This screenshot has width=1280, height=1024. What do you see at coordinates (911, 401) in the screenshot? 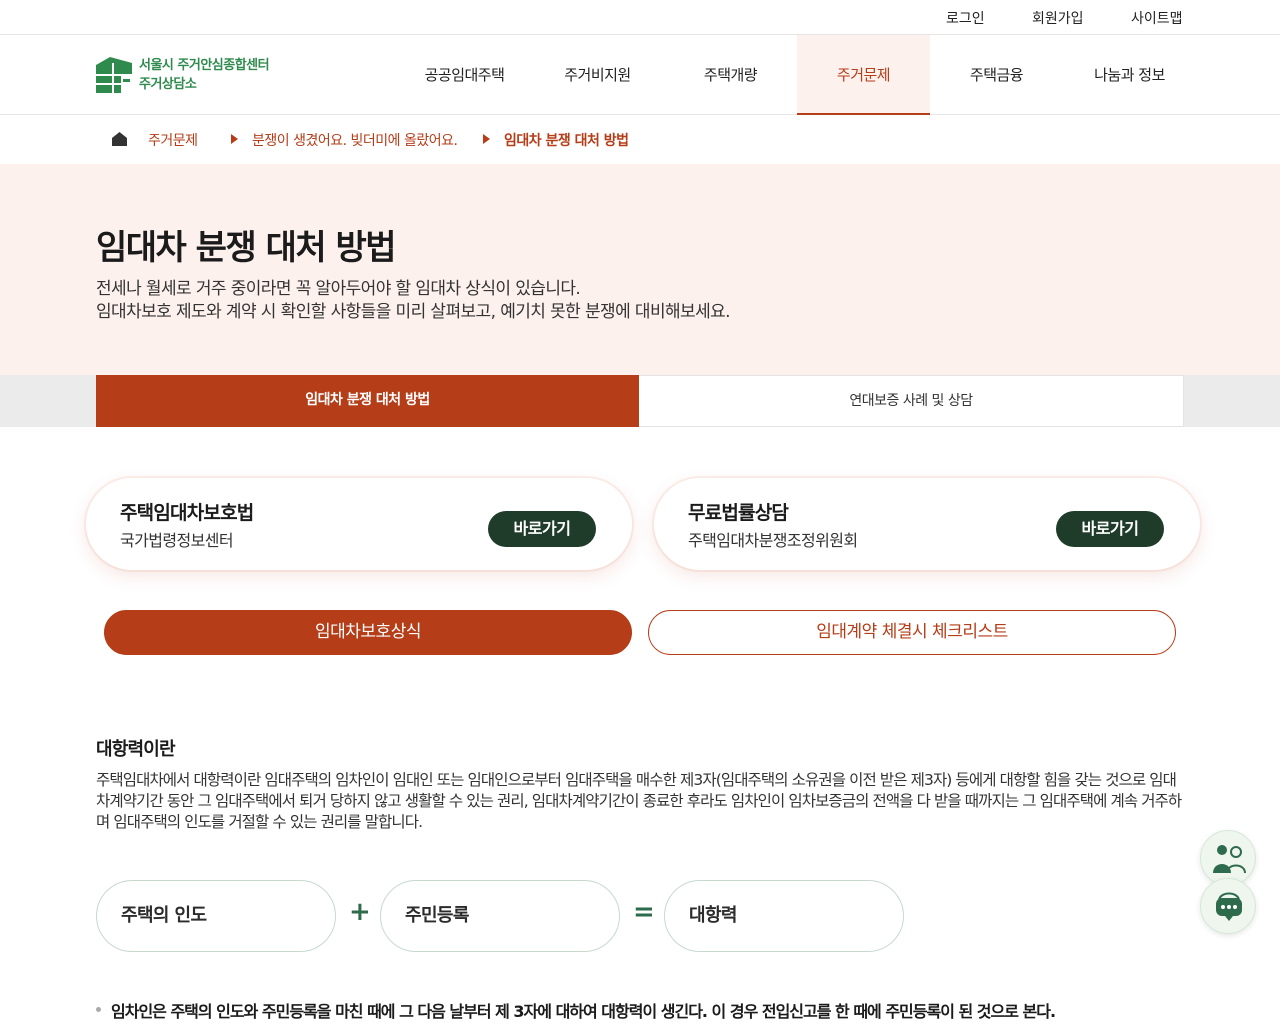
I see `tab-joint-guarantee: 연대보증 사례 및 상담` at bounding box center [911, 401].